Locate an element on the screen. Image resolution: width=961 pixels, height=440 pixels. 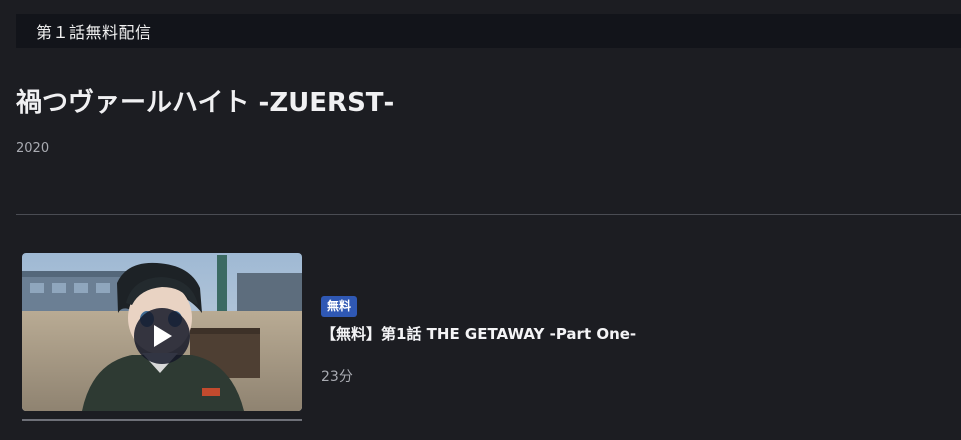
episode-thumbnail is located at coordinates (162, 332).